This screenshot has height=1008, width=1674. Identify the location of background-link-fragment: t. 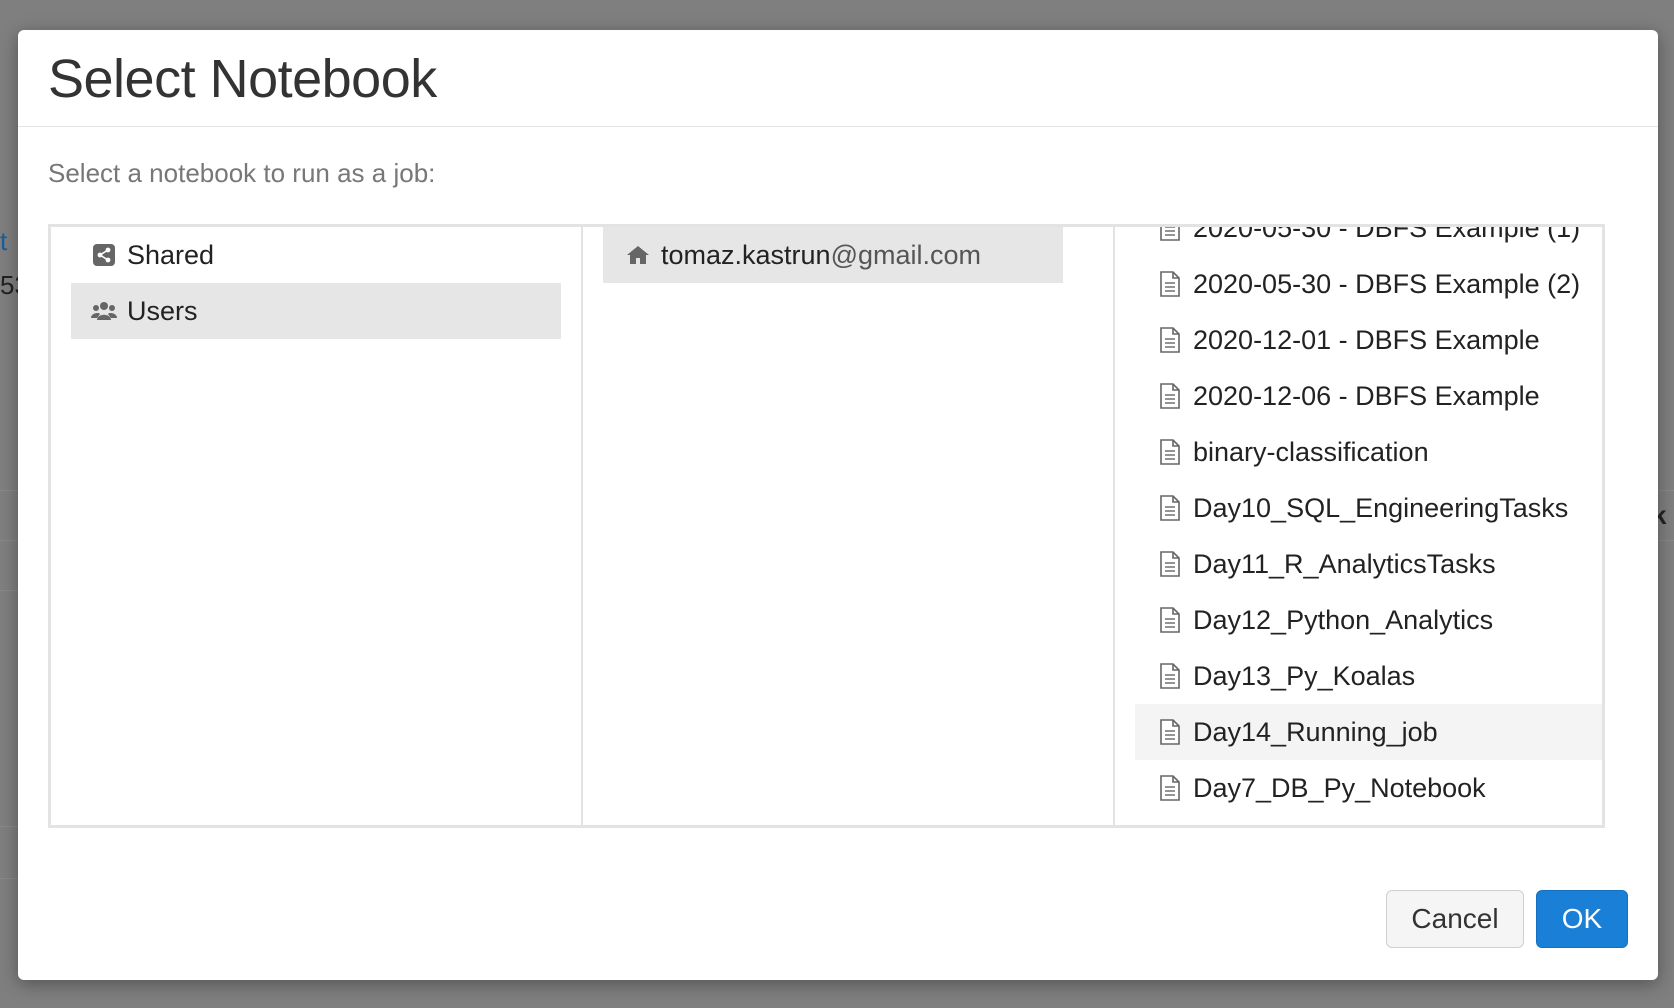
(4, 241).